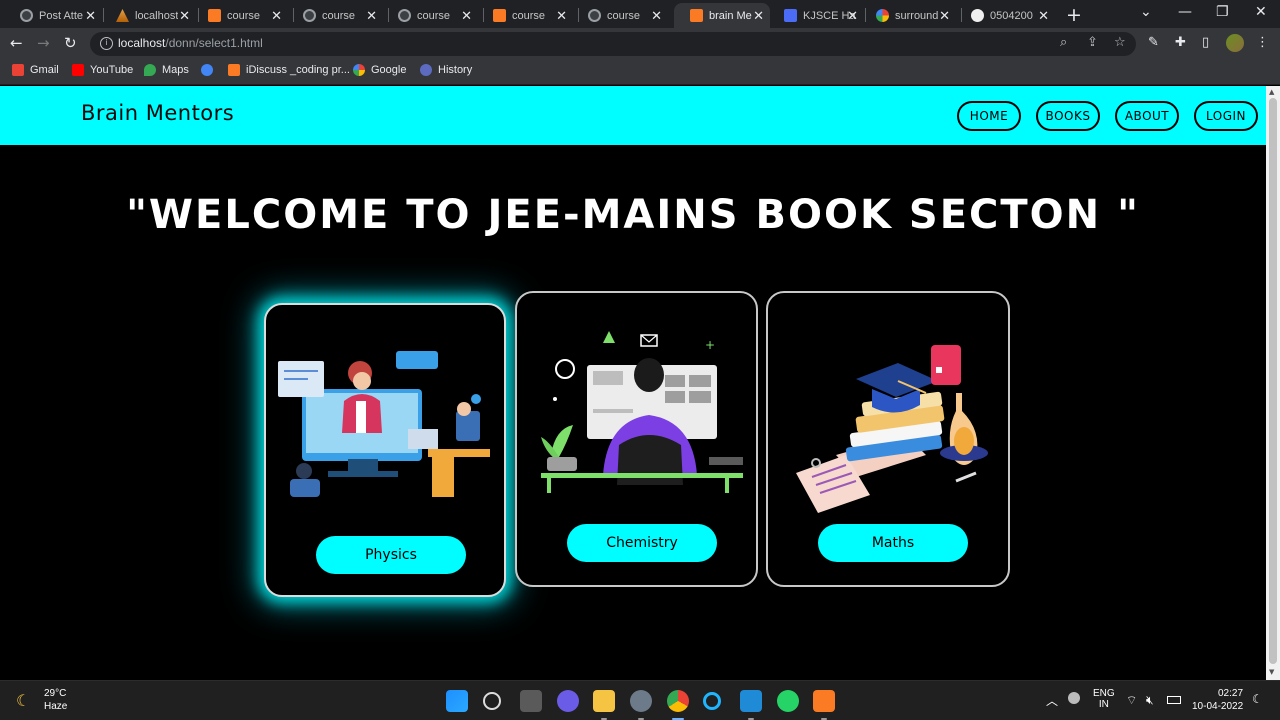 This screenshot has height=720, width=1280. What do you see at coordinates (1262, 42) in the screenshot?
I see `kebab-menu-icon: ⋮` at bounding box center [1262, 42].